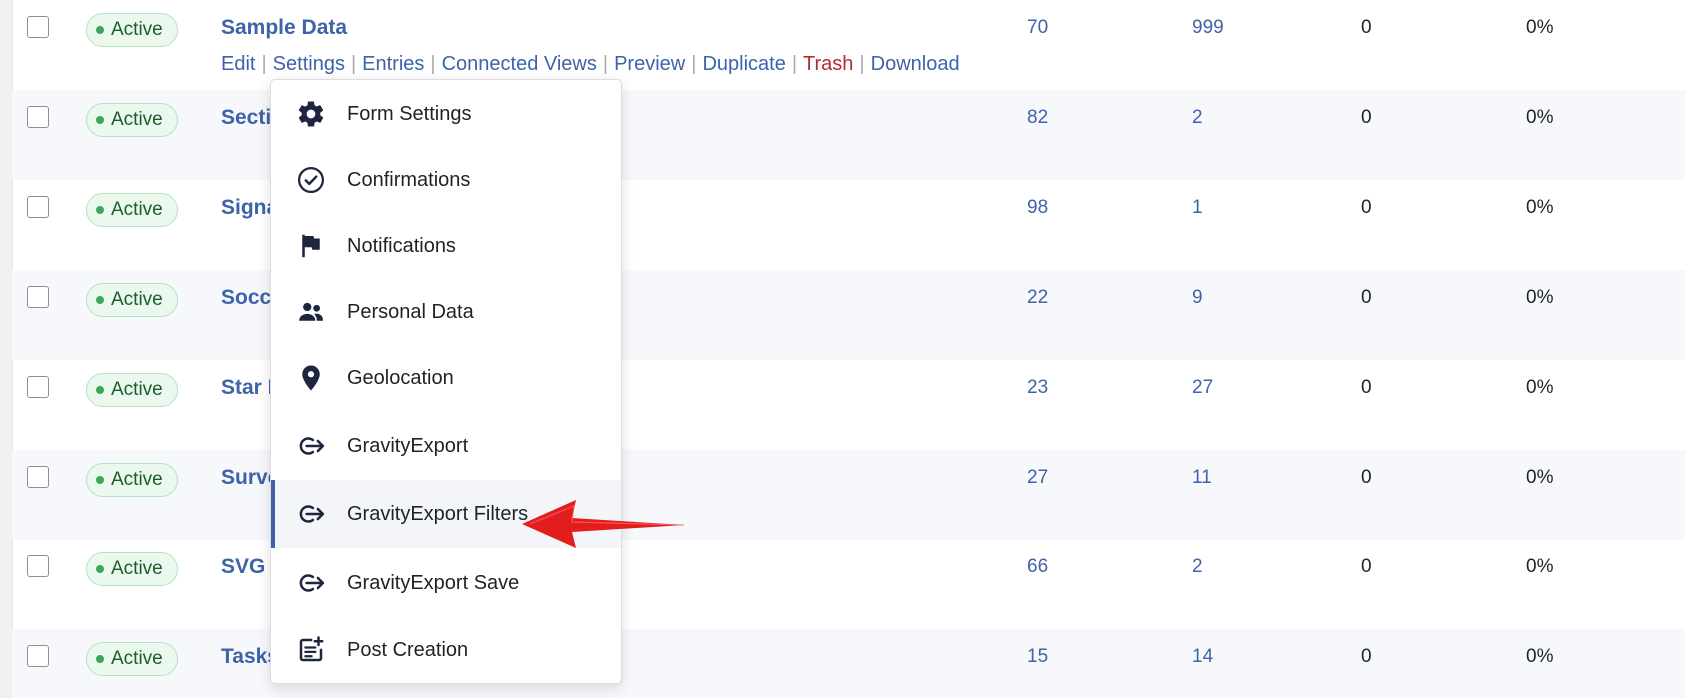 The image size is (1685, 698). What do you see at coordinates (446, 180) in the screenshot?
I see `menu-item-confirmations: Confirmations` at bounding box center [446, 180].